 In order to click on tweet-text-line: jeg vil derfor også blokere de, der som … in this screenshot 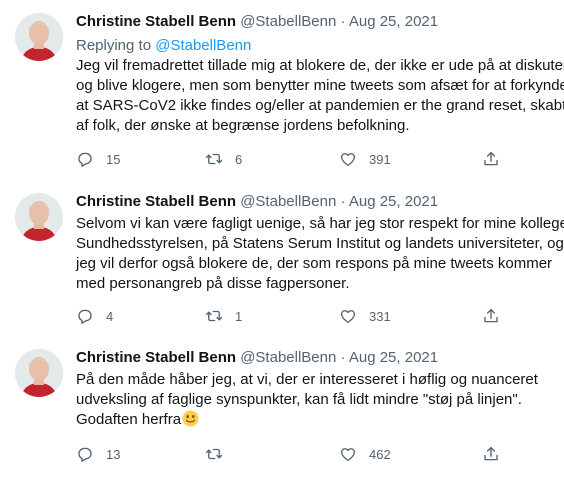, I will do `click(314, 263)`.